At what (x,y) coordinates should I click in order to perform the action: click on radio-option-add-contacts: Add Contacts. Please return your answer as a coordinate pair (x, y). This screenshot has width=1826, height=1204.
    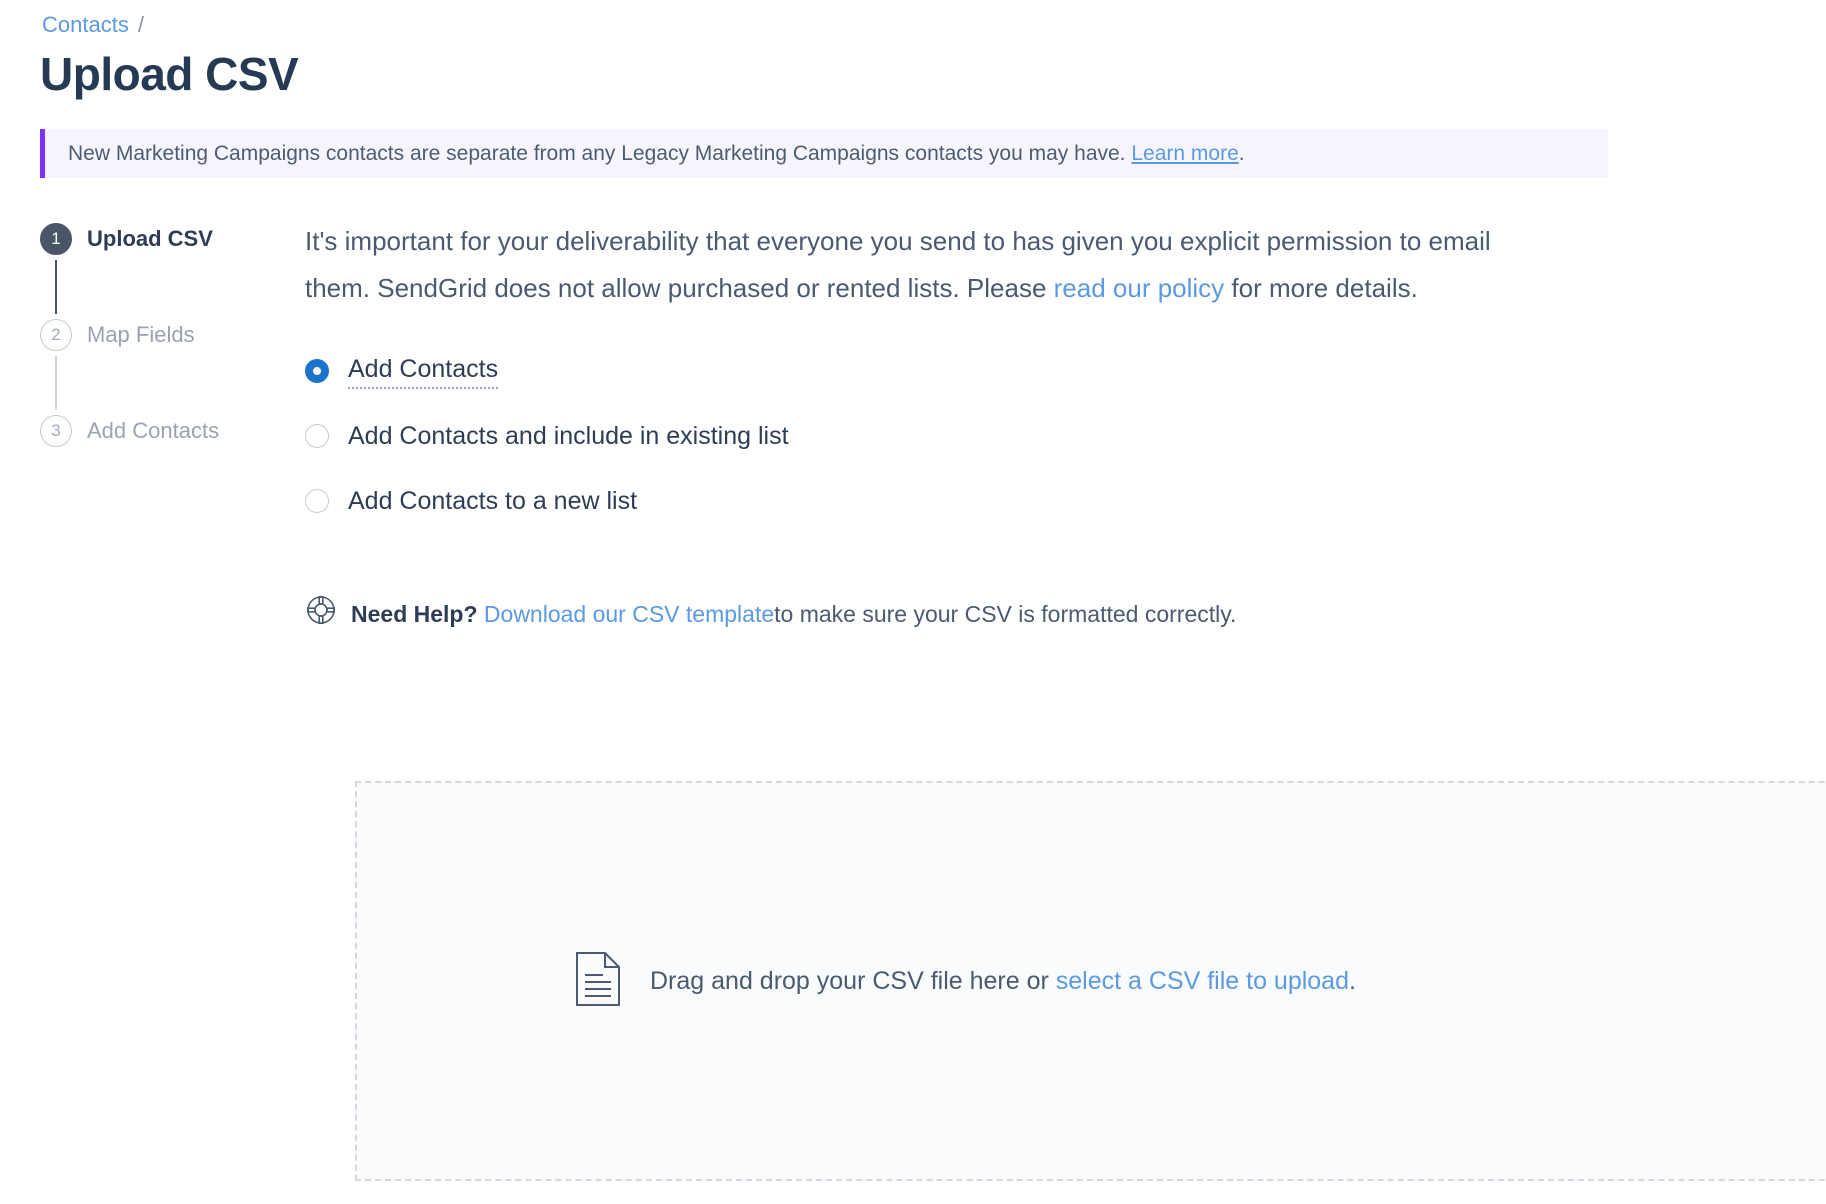
    Looking at the image, I should click on (1065, 371).